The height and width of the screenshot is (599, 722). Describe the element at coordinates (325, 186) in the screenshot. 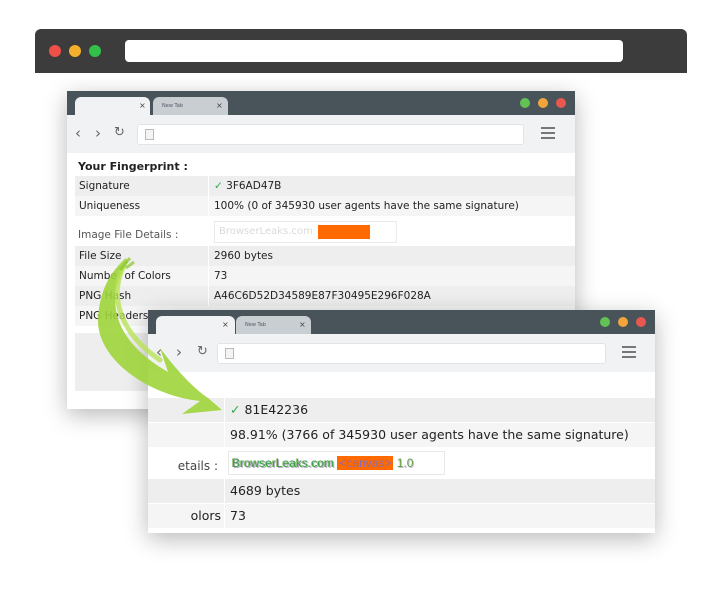

I see `table-row: Signature ✓ 3F6AD47B` at that location.